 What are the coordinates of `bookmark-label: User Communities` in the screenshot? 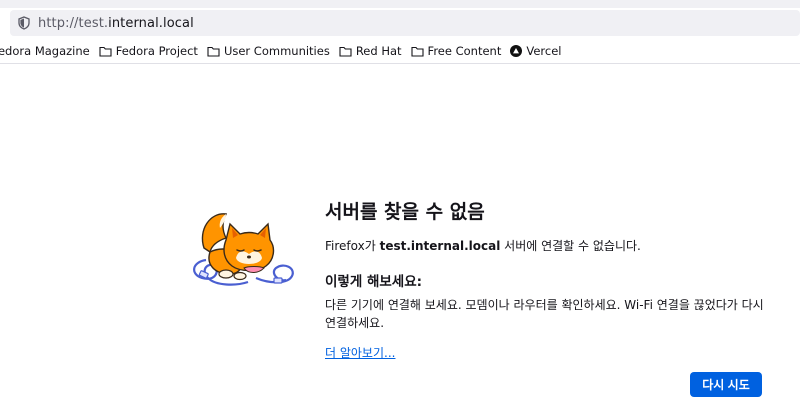 It's located at (276, 51).